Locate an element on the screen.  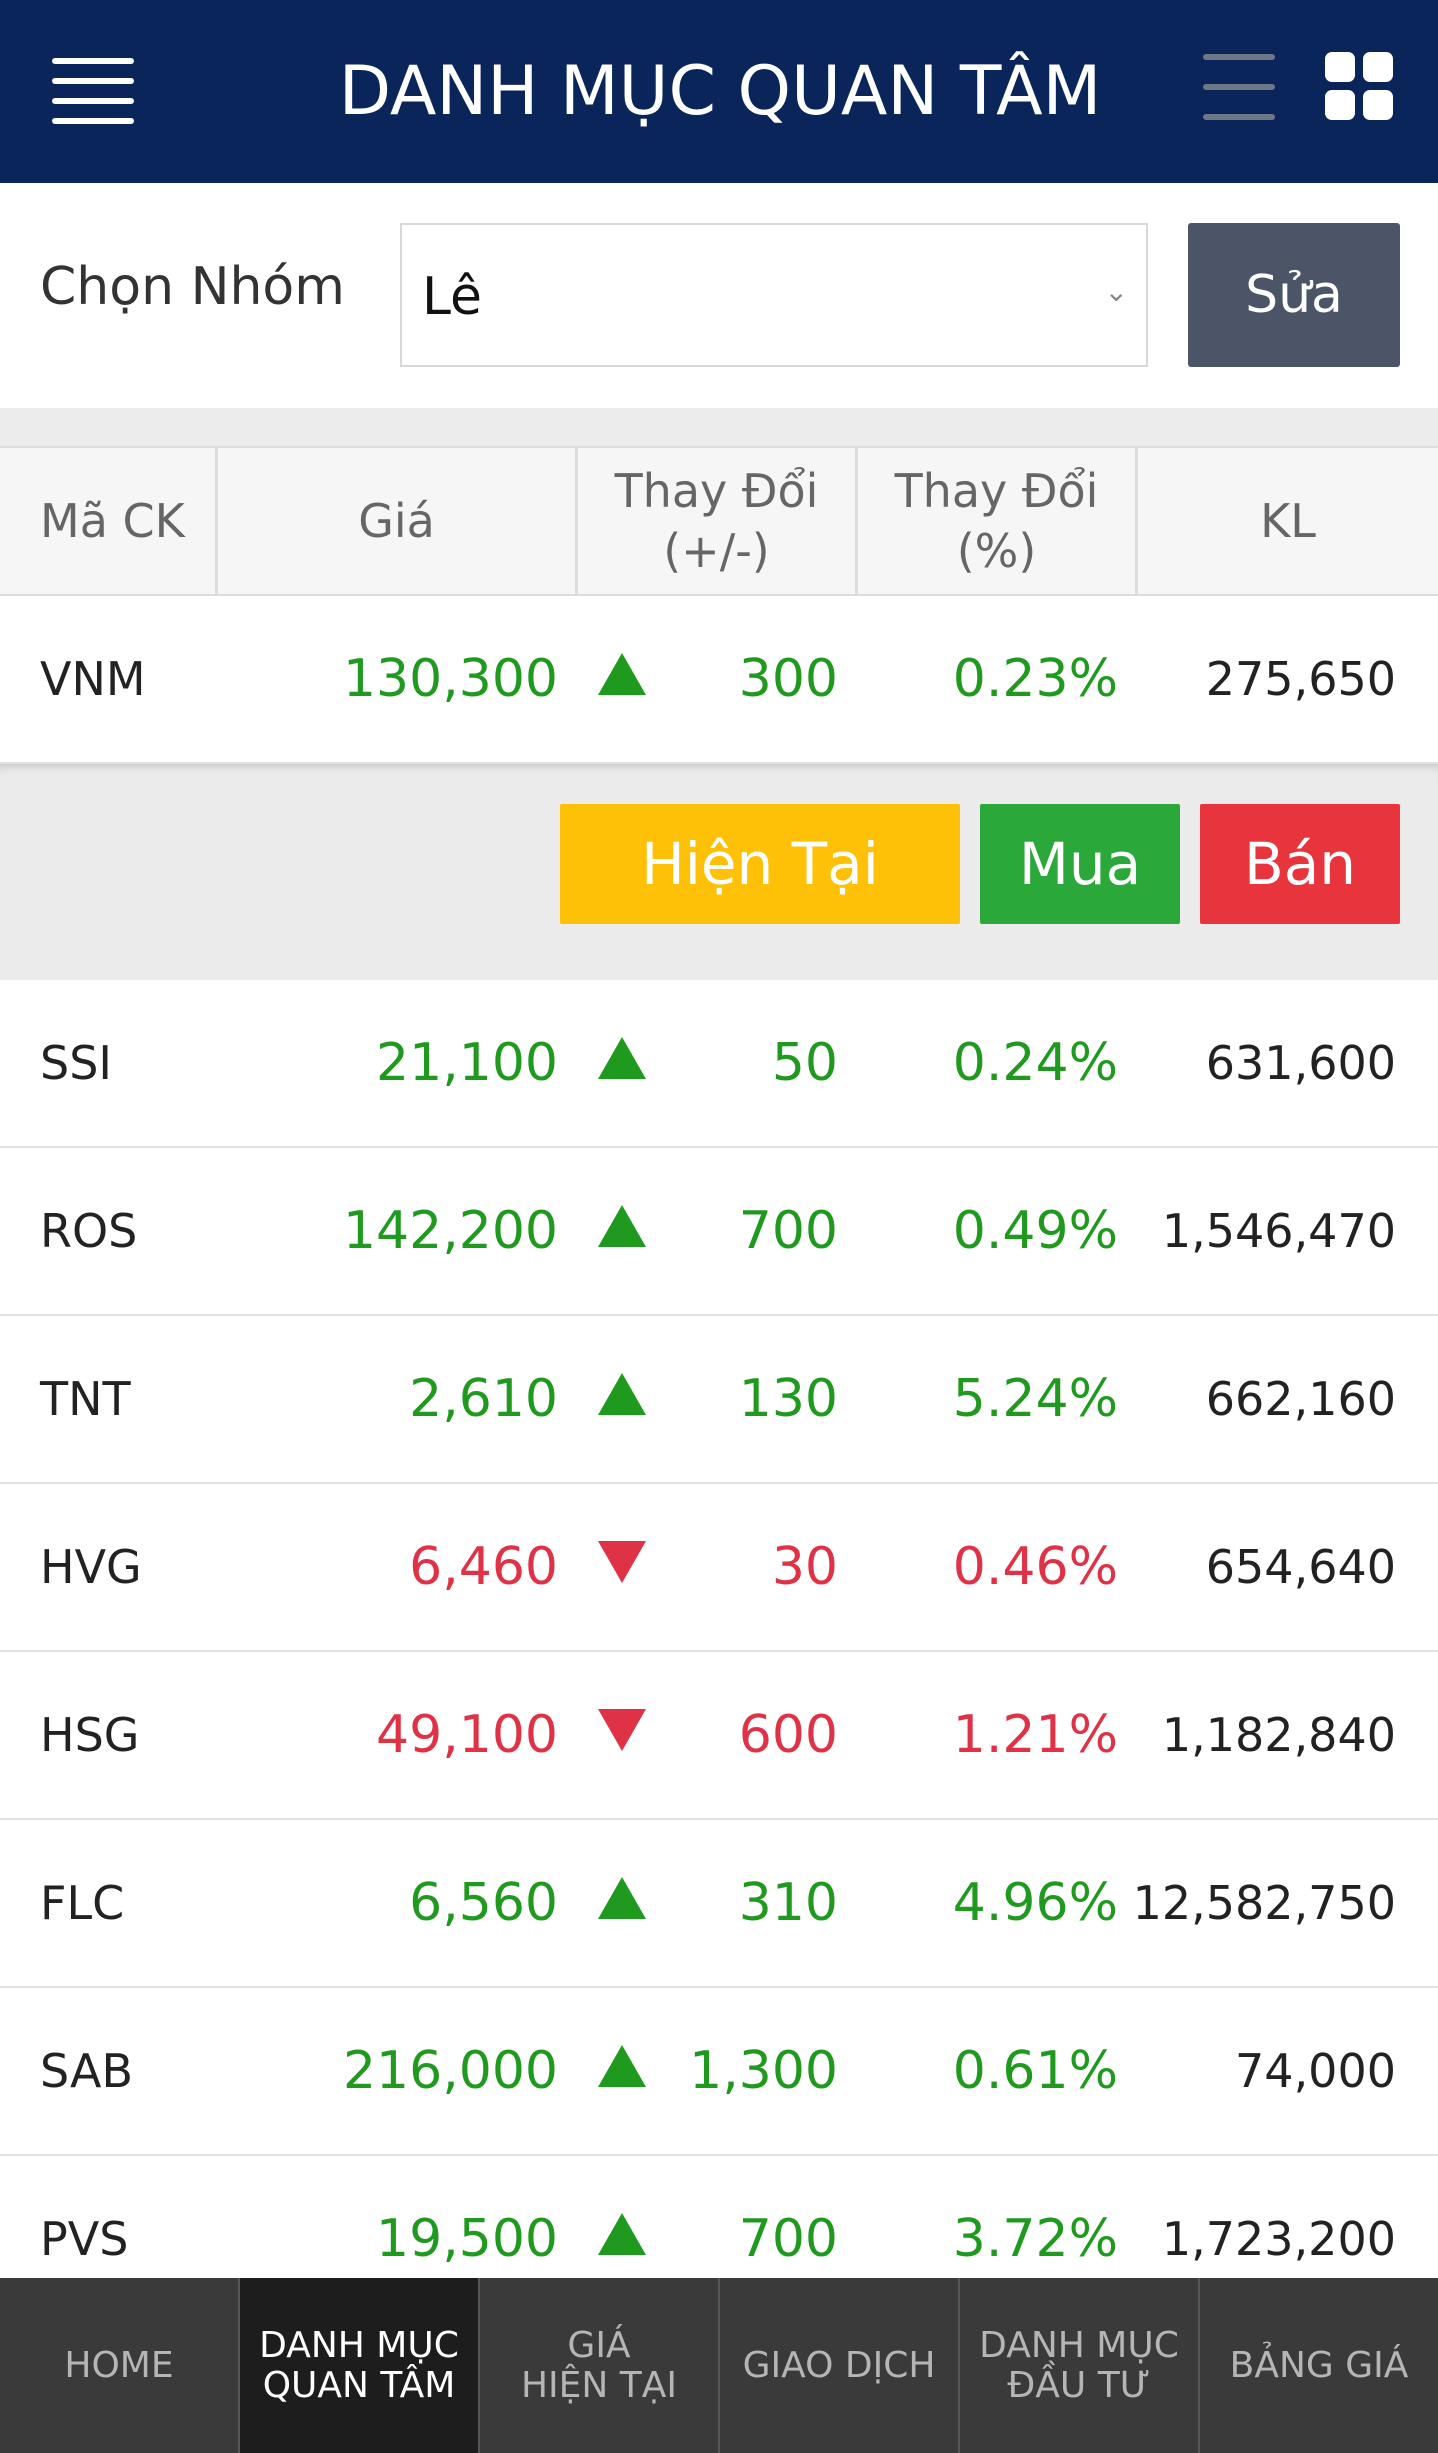
stock-change-percent: 0.49% is located at coordinates (1035, 1231).